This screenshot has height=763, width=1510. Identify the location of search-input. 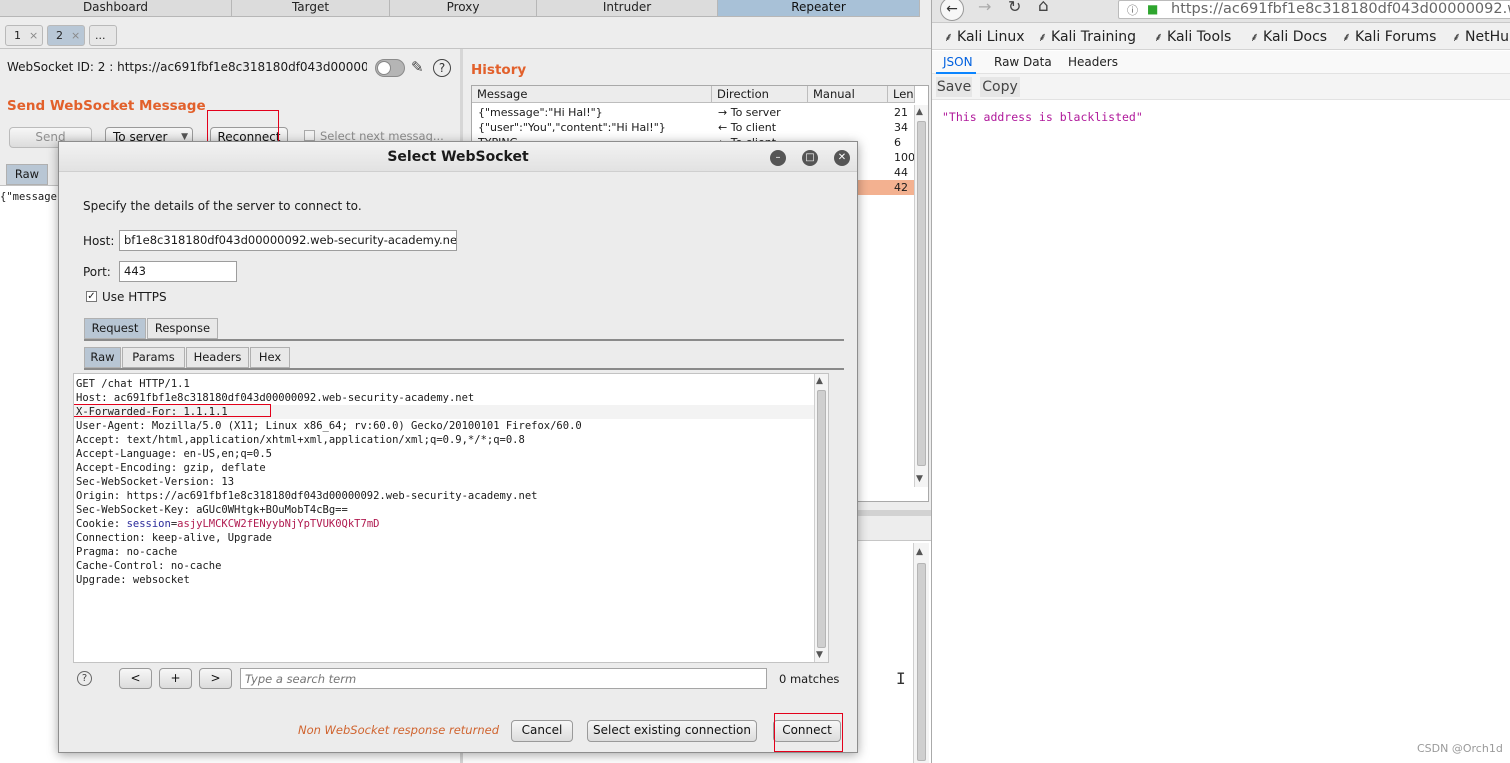
(503, 678).